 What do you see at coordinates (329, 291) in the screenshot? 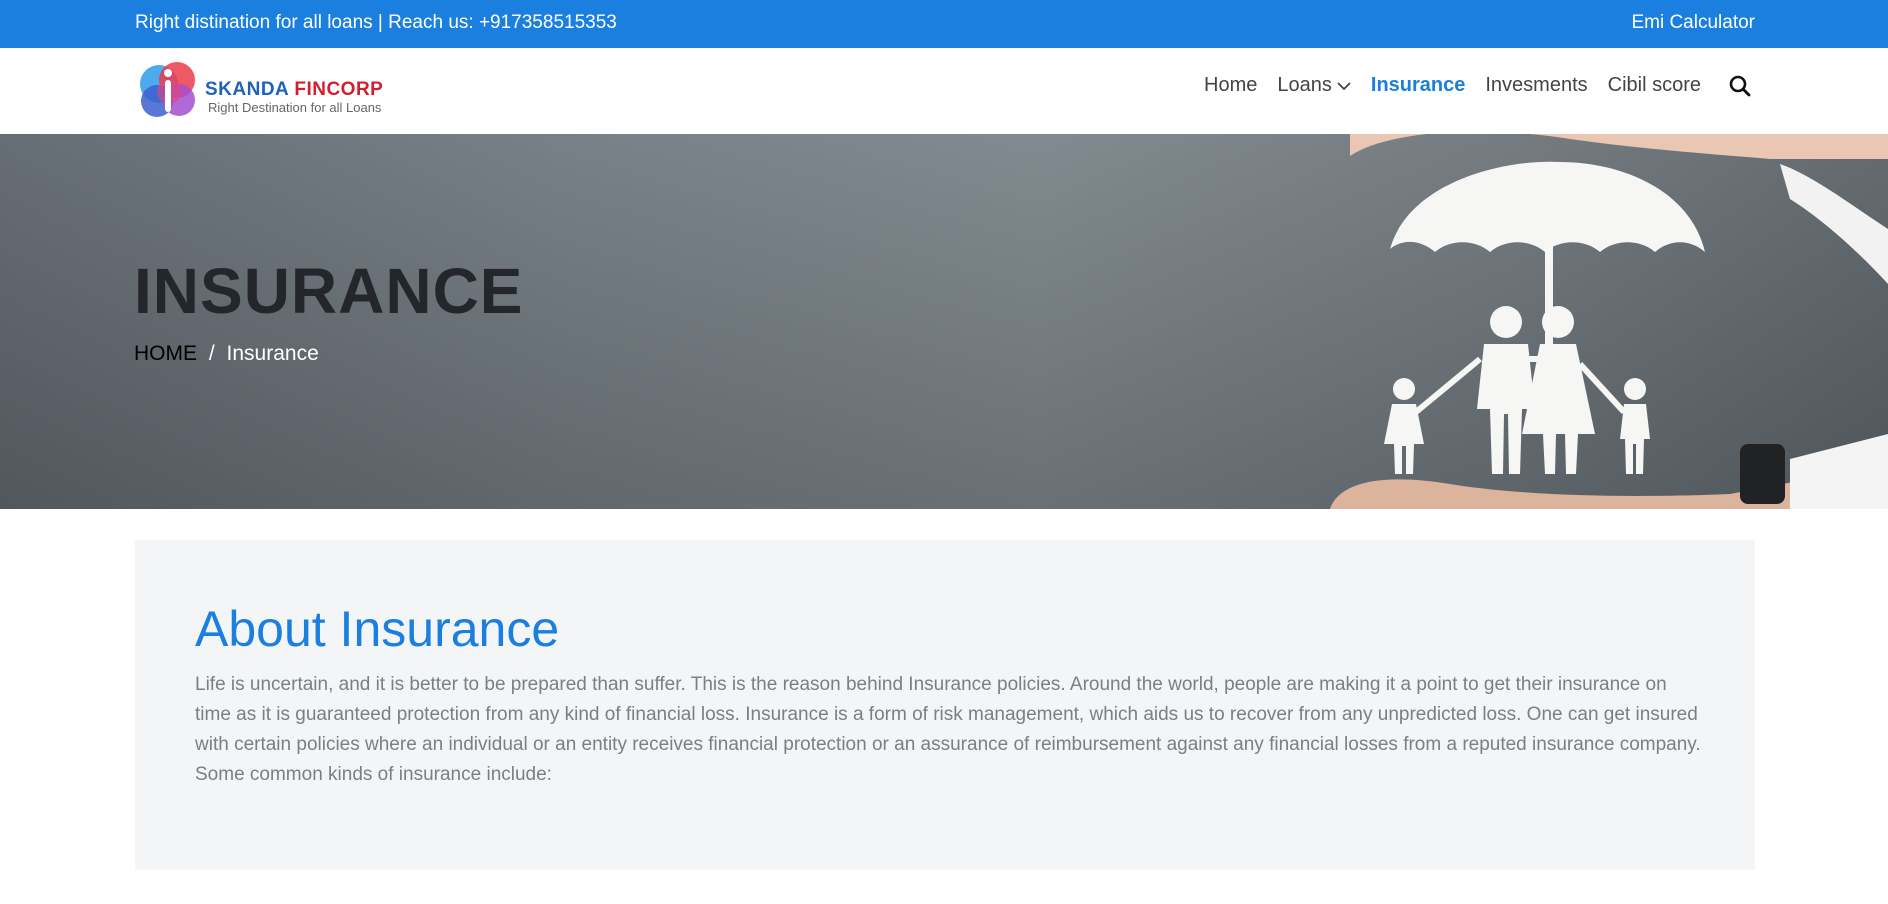
I see `page-title: INSURANCE` at bounding box center [329, 291].